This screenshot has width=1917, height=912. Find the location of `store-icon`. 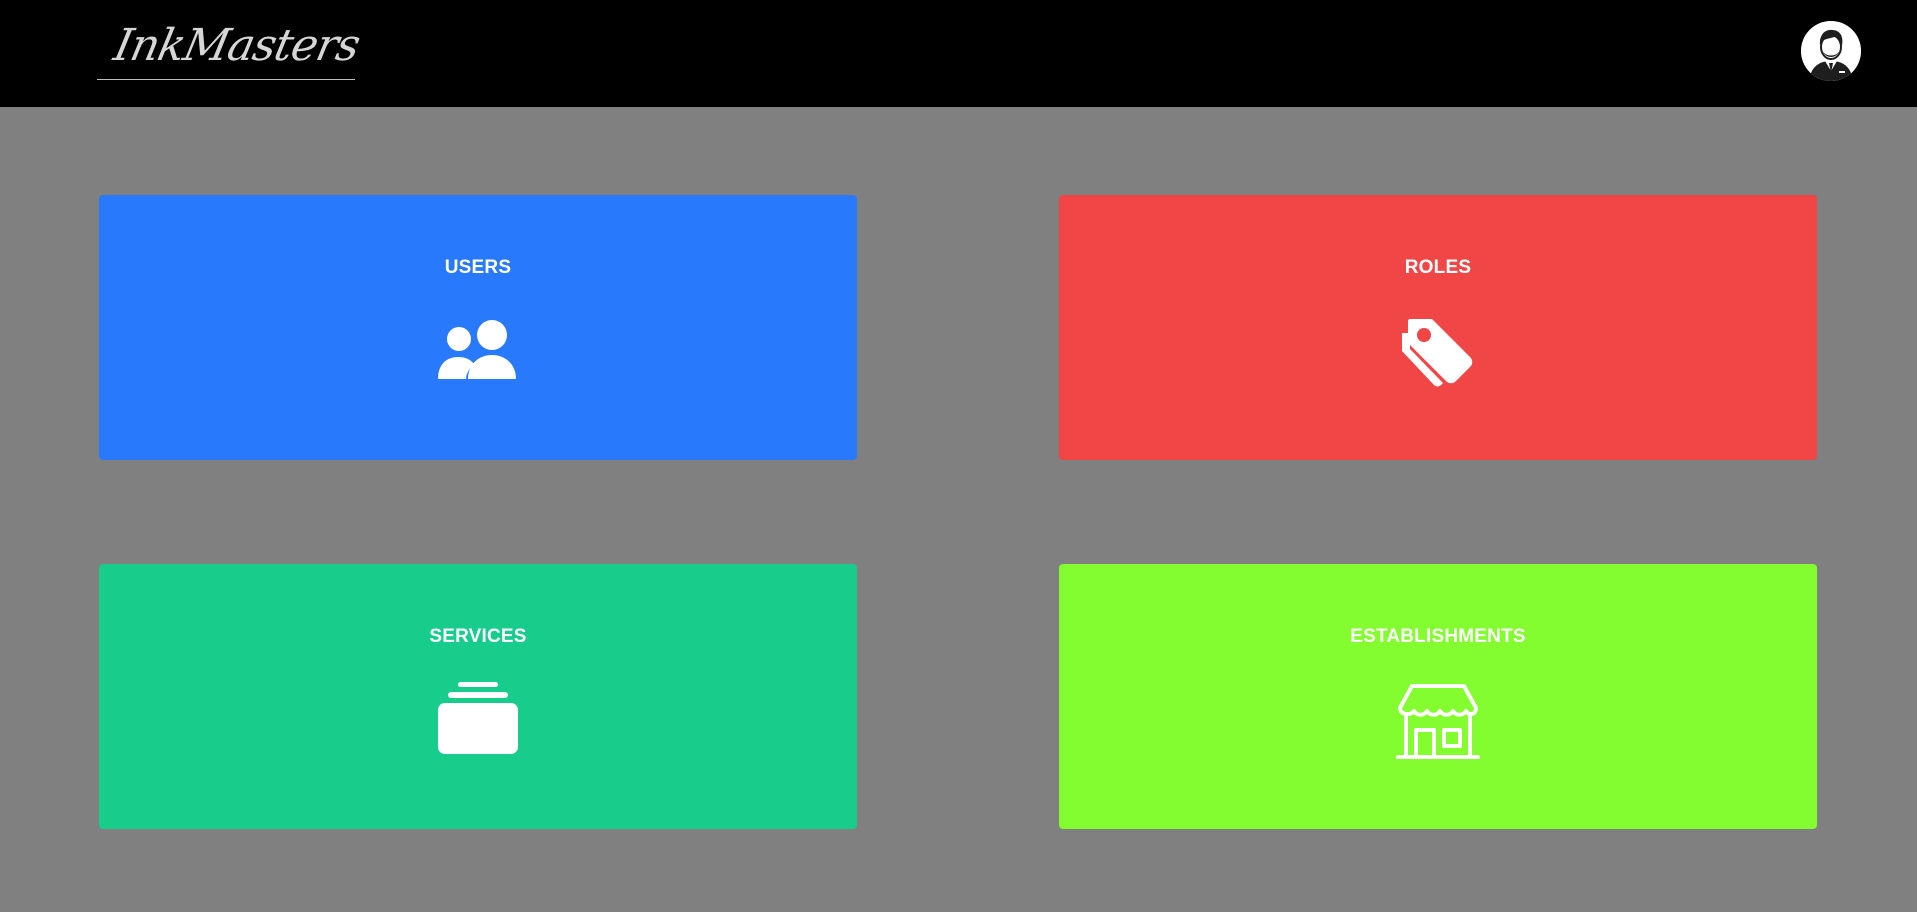

store-icon is located at coordinates (1438, 721).